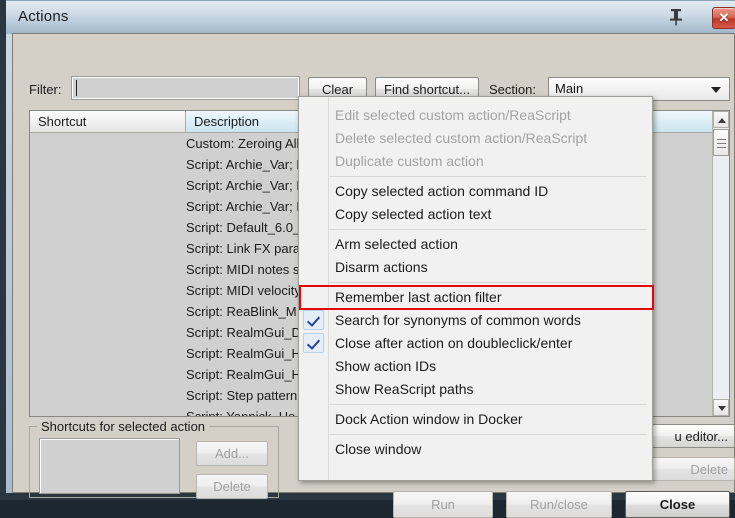  What do you see at coordinates (243, 248) in the screenshot?
I see `cell-description: Script: Link FX para` at bounding box center [243, 248].